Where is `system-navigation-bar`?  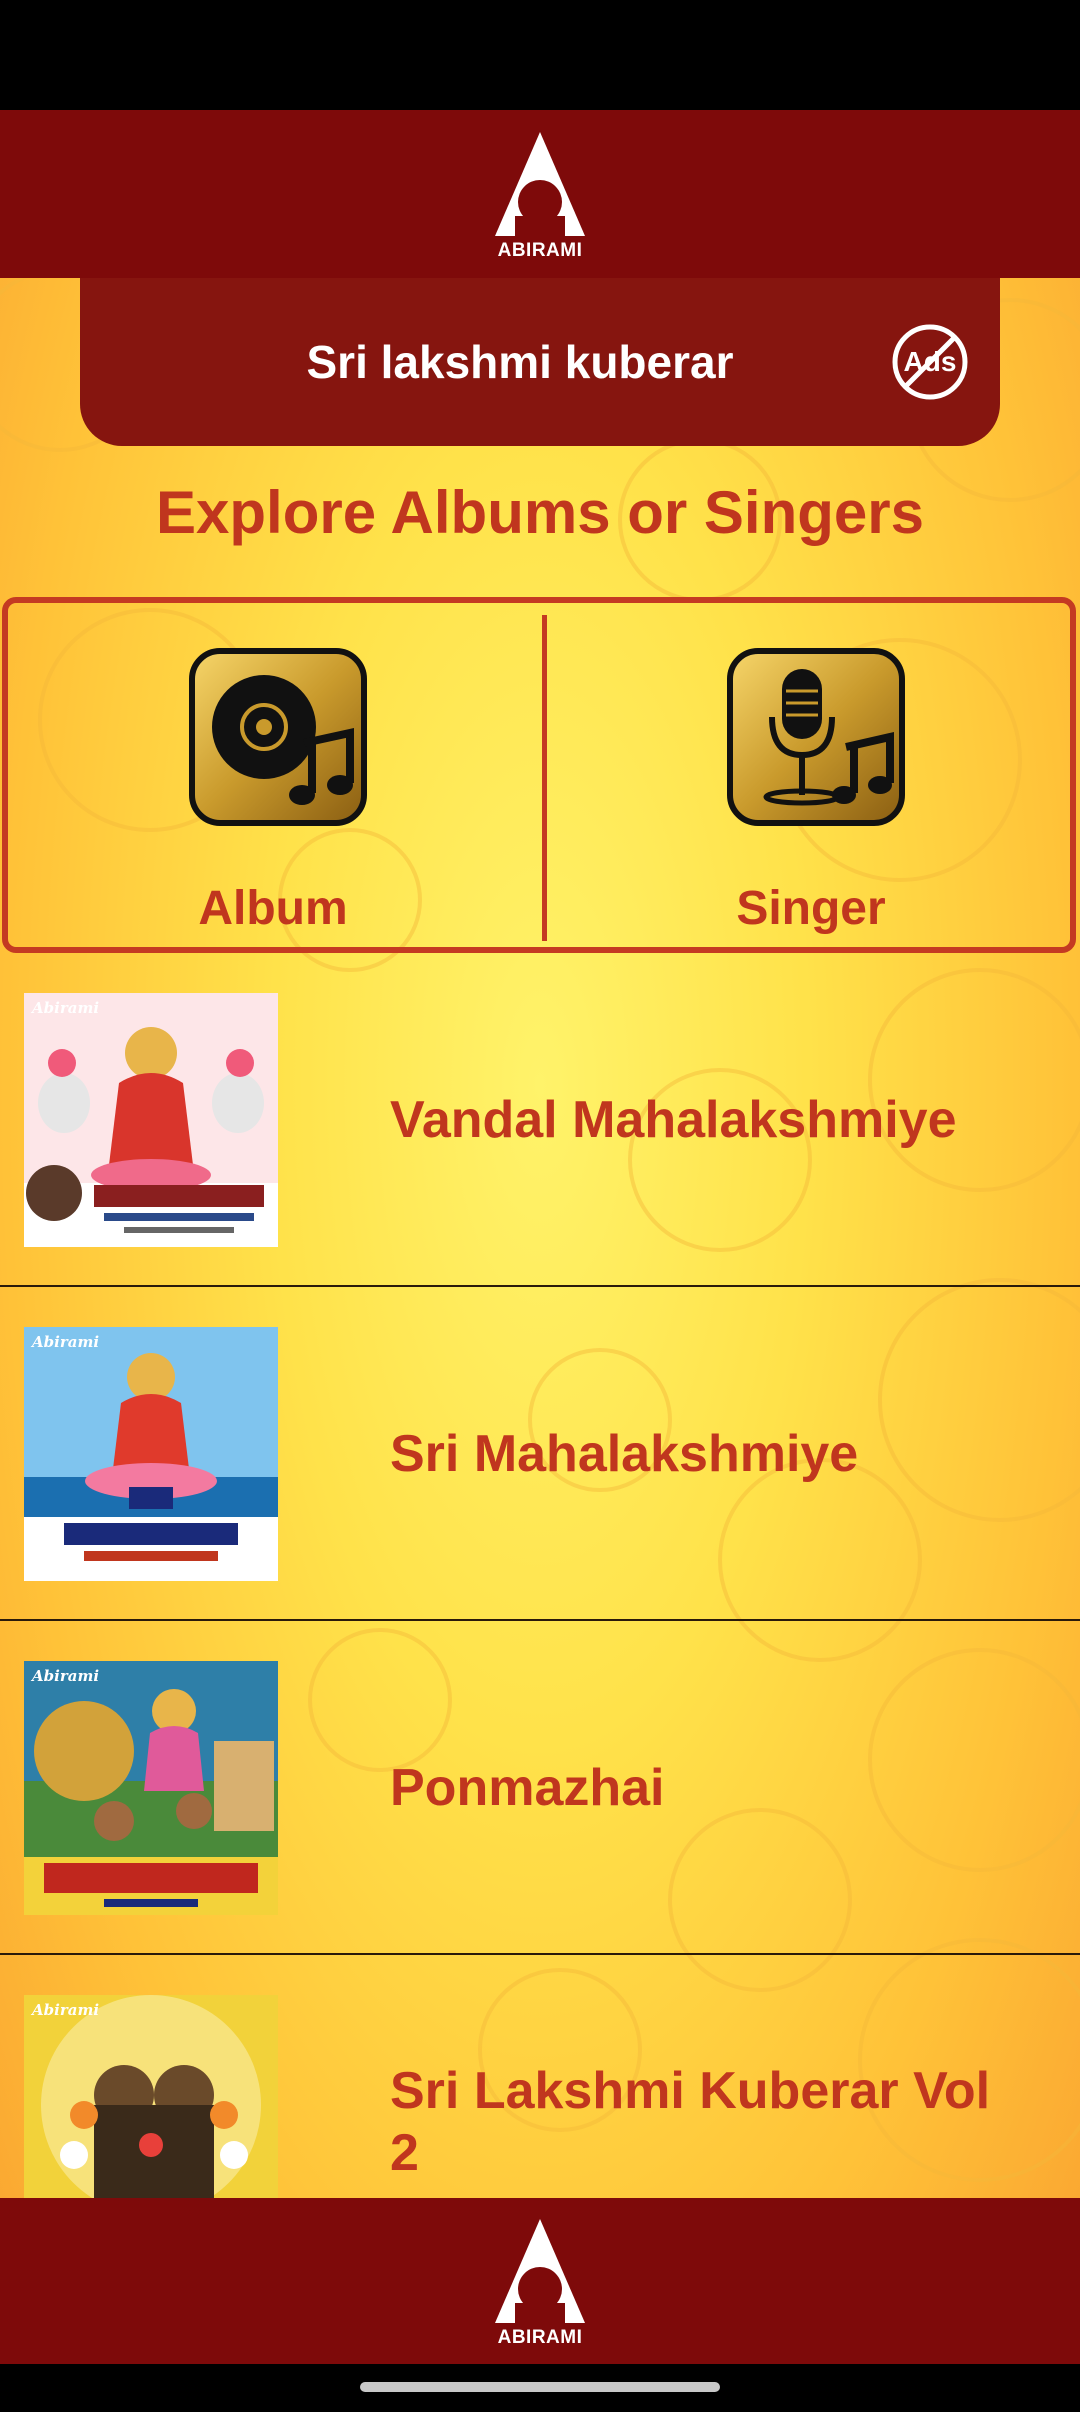 system-navigation-bar is located at coordinates (540, 2388).